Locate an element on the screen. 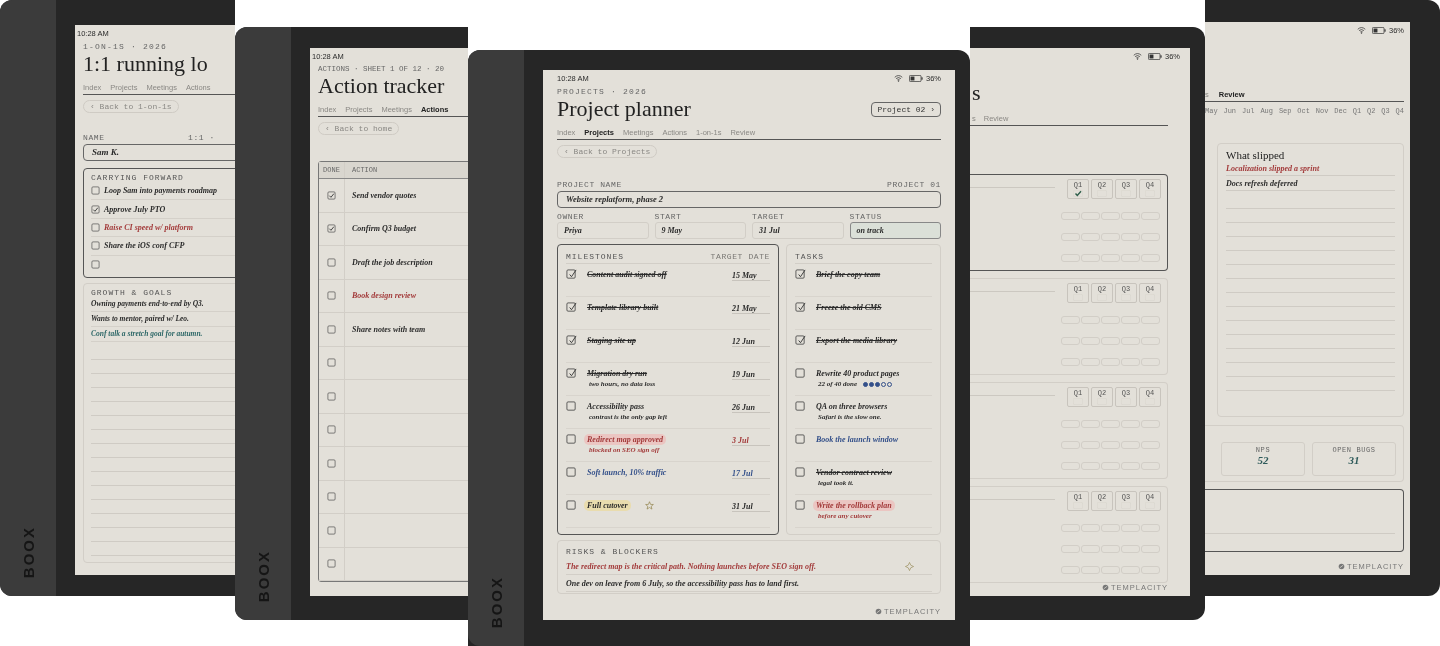 This screenshot has width=1440, height=646. field-label: PROJECT NAME is located at coordinates (589, 184).